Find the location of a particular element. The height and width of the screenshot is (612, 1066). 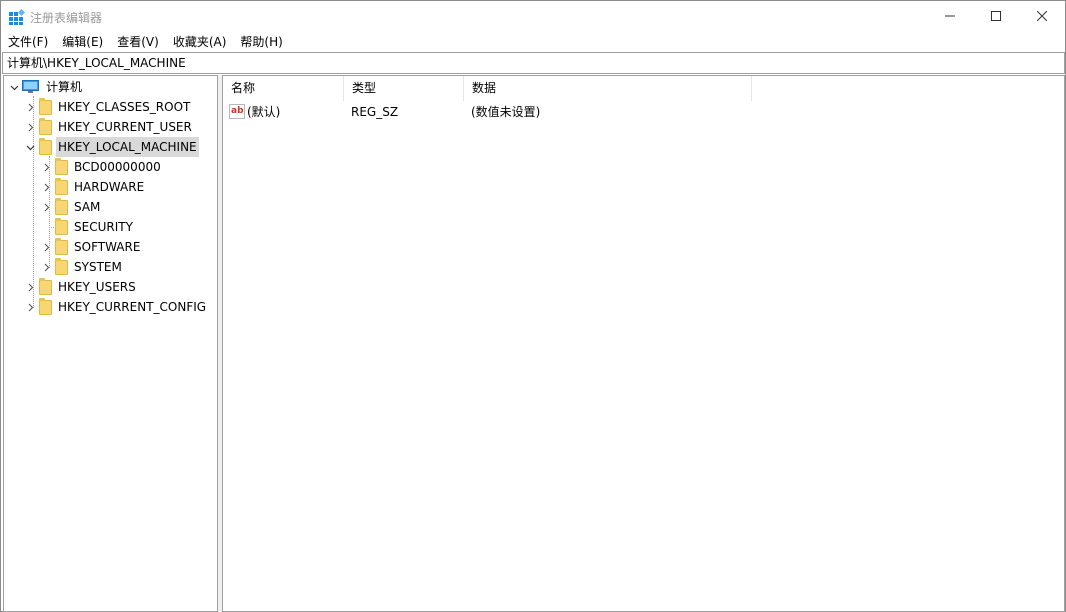

tree-node-label: BCD00000000 is located at coordinates (117, 167).